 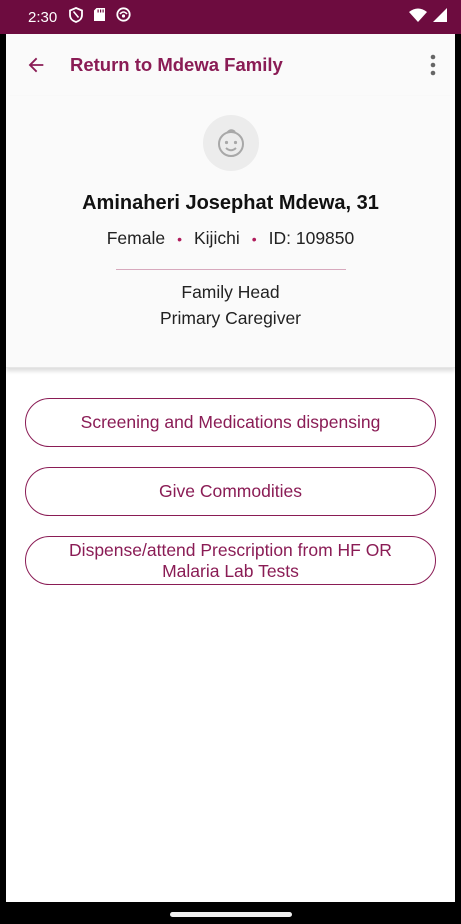 I want to click on baby-face-icon, so click(x=231, y=143).